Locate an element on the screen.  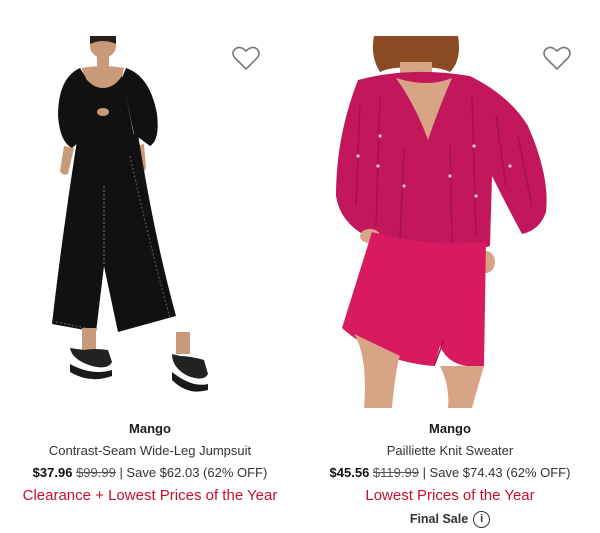
savings-text: | Save $74.43 (62% OFF) is located at coordinates (494, 472).